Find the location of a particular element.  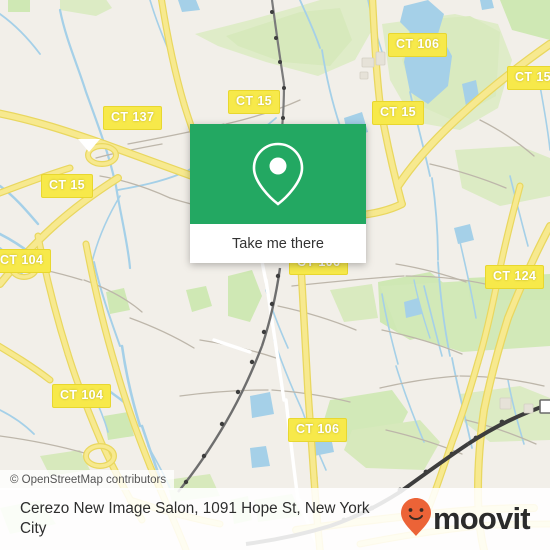

location-popup: Take me there is located at coordinates (278, 193).